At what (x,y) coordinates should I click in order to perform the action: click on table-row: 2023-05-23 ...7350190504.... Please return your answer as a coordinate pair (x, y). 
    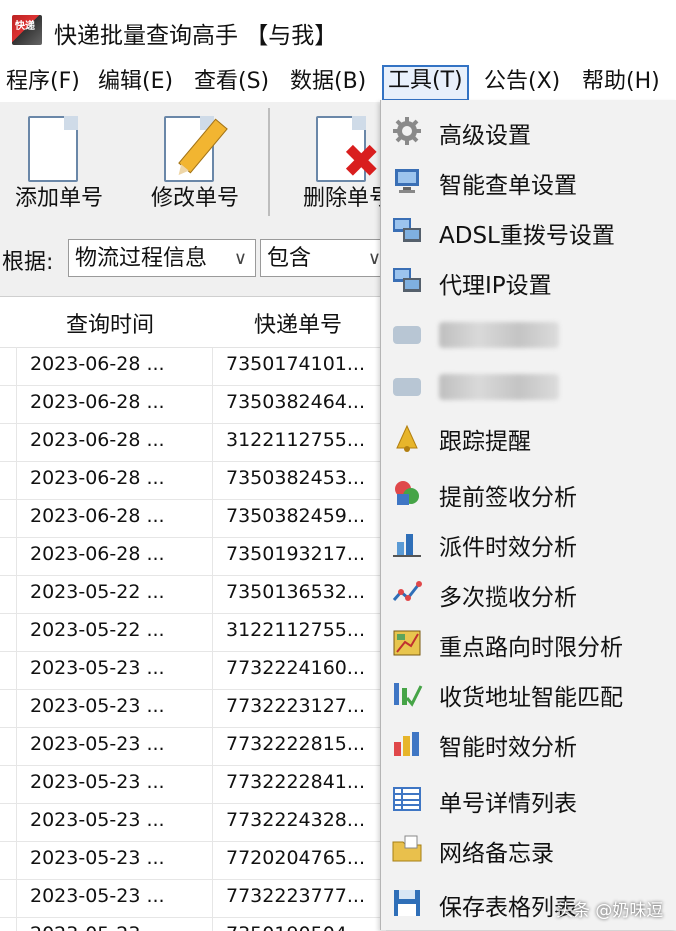
    Looking at the image, I should click on (193, 924).